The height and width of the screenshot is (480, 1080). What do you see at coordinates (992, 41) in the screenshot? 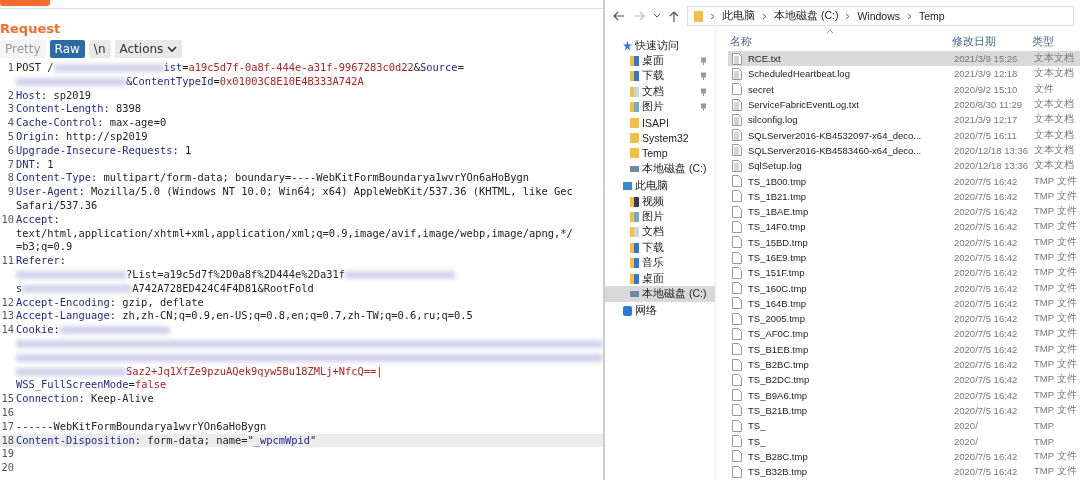
I see `column-header: 修改日期` at bounding box center [992, 41].